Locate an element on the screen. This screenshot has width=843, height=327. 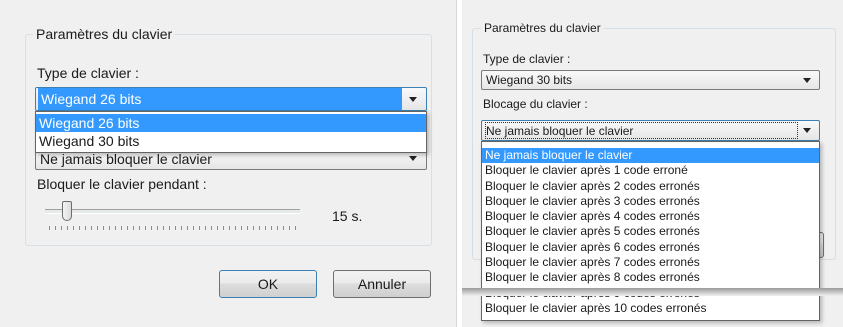
keyboard-type-value: Wiegand 30 bits is located at coordinates (529, 80).